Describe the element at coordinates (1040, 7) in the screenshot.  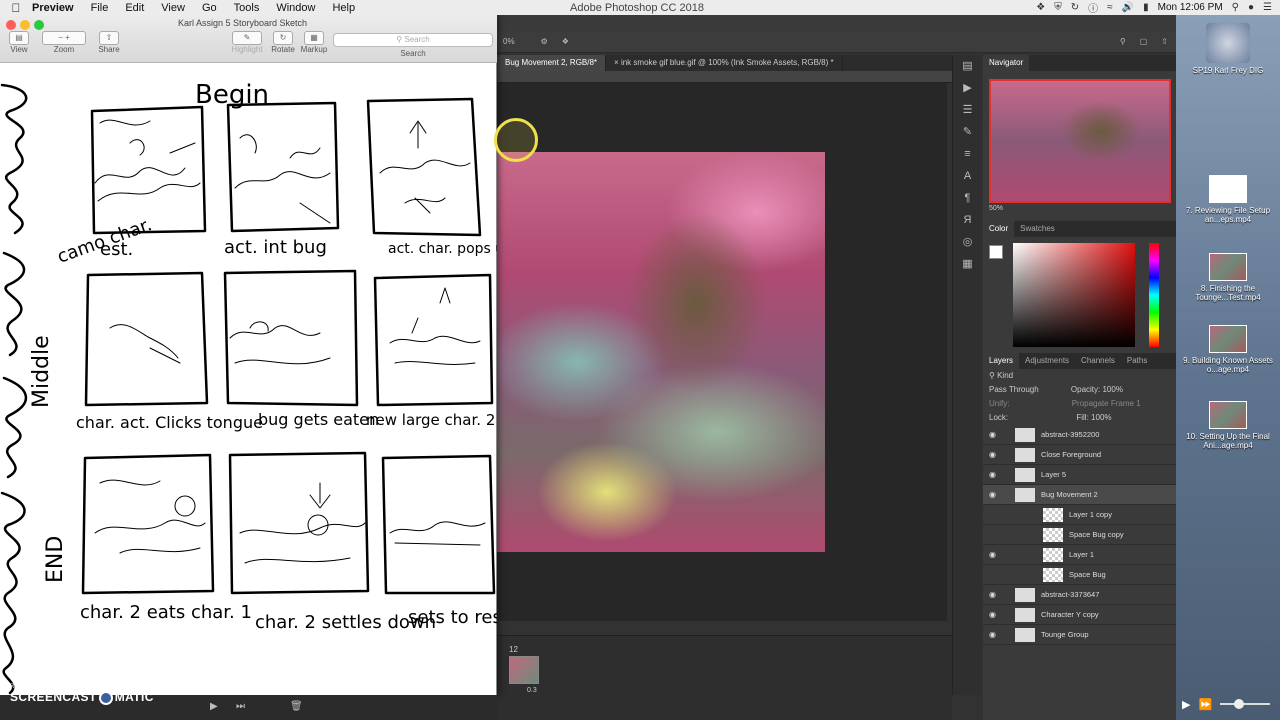
I see `dropbox-icon: ❖` at that location.